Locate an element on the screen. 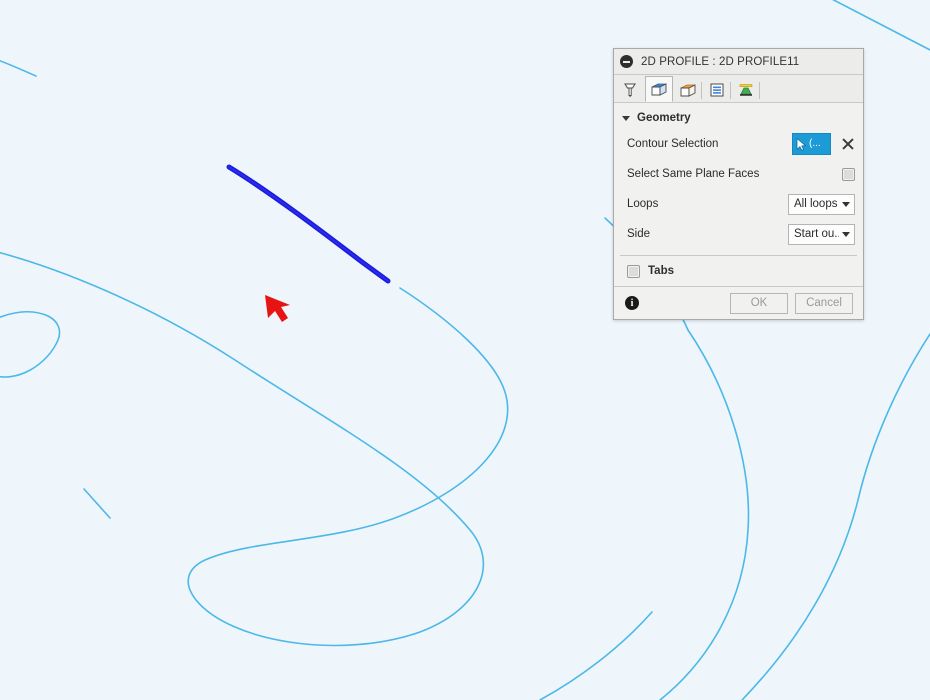 This screenshot has height=700, width=930. cancel-button: Cancel is located at coordinates (824, 303).